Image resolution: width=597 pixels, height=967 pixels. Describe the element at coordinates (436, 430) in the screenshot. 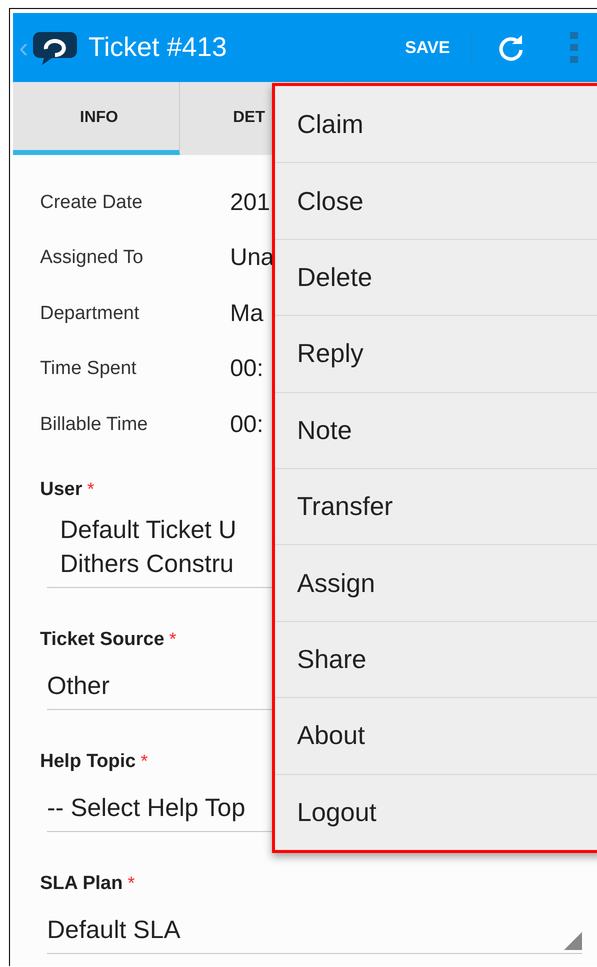

I see `menu-item: Note` at that location.